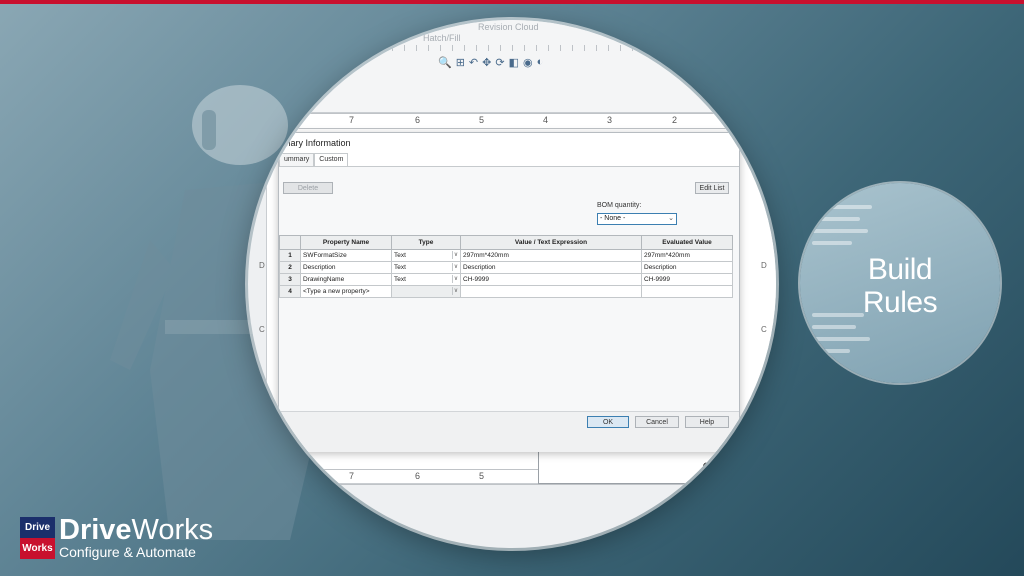 The height and width of the screenshot is (576, 1024). What do you see at coordinates (346, 267) in the screenshot?
I see `property-name-cell: Description` at bounding box center [346, 267].